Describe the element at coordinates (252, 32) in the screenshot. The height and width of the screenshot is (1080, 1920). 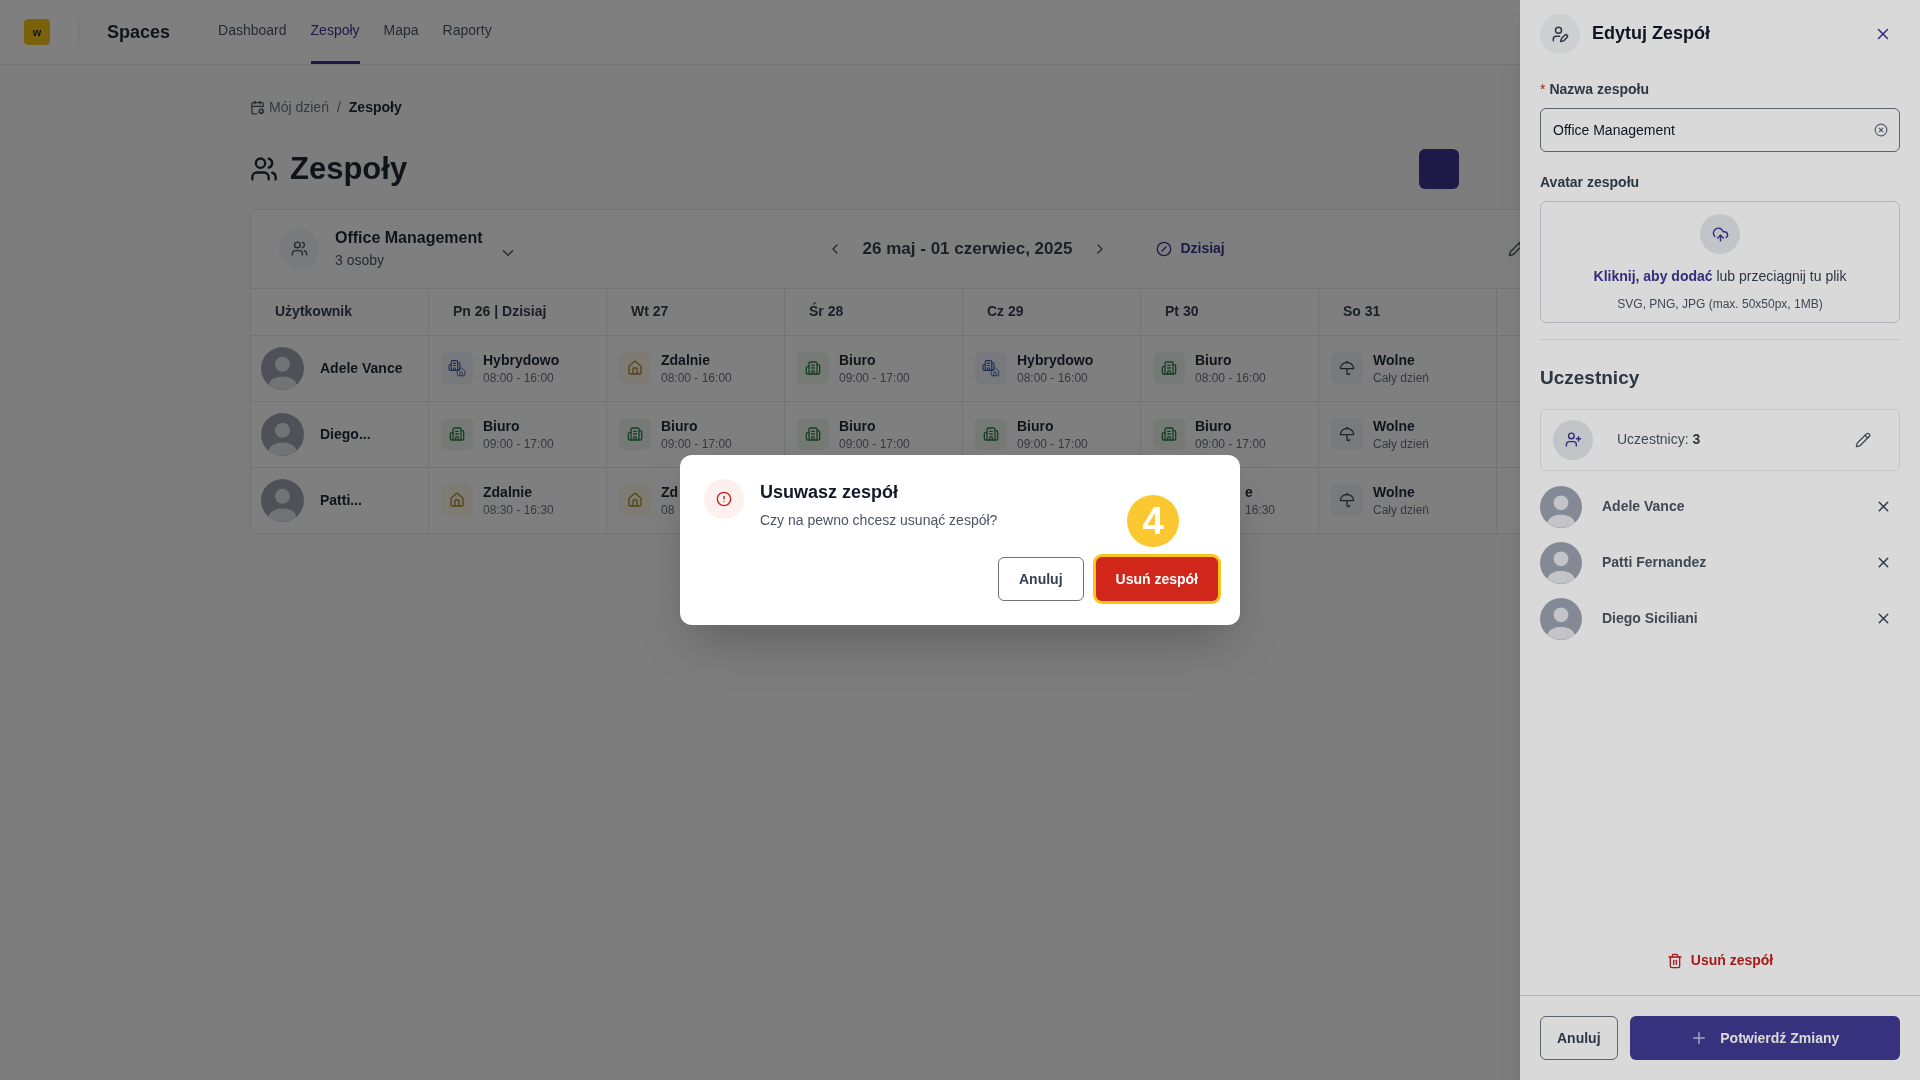
I see `nav-tab: Dashboard` at that location.